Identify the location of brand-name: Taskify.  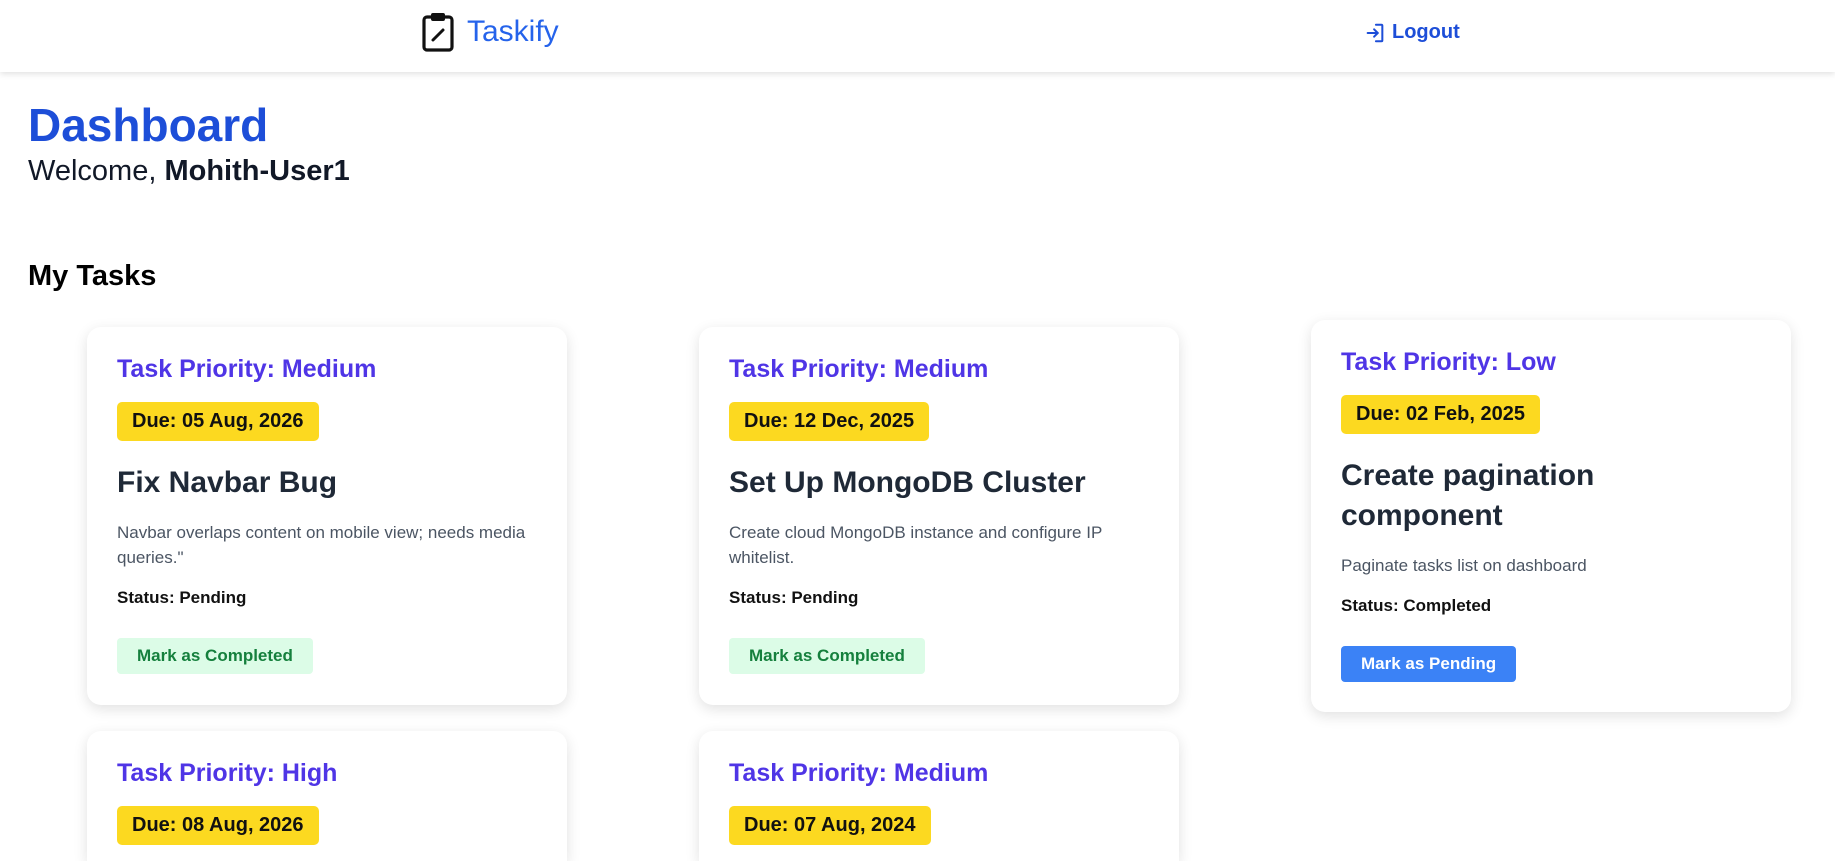
(513, 31).